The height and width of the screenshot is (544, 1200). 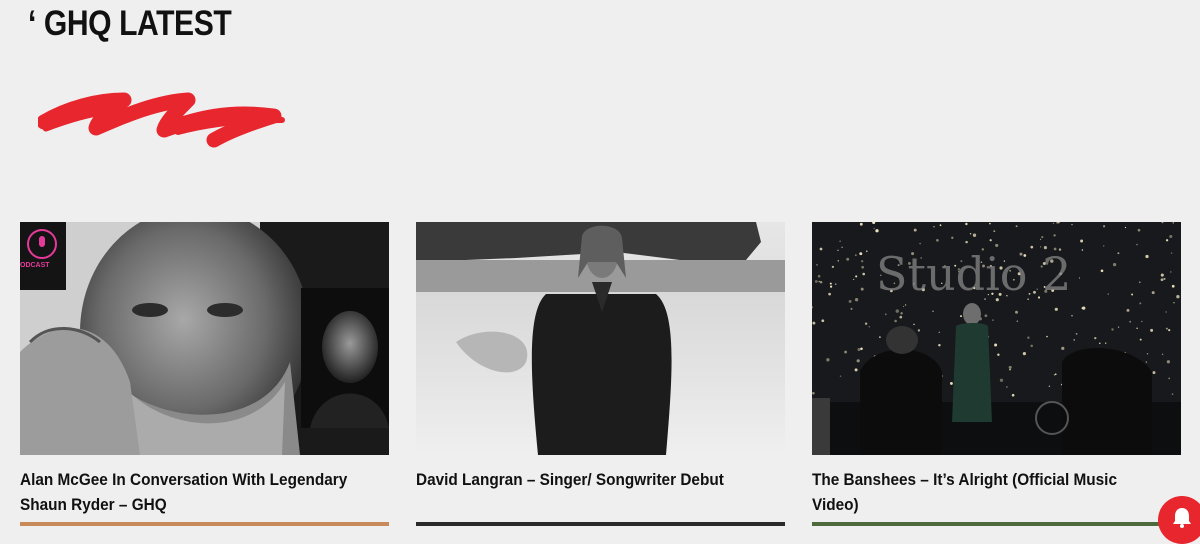 I want to click on notification-bell-button, so click(x=1179, y=520).